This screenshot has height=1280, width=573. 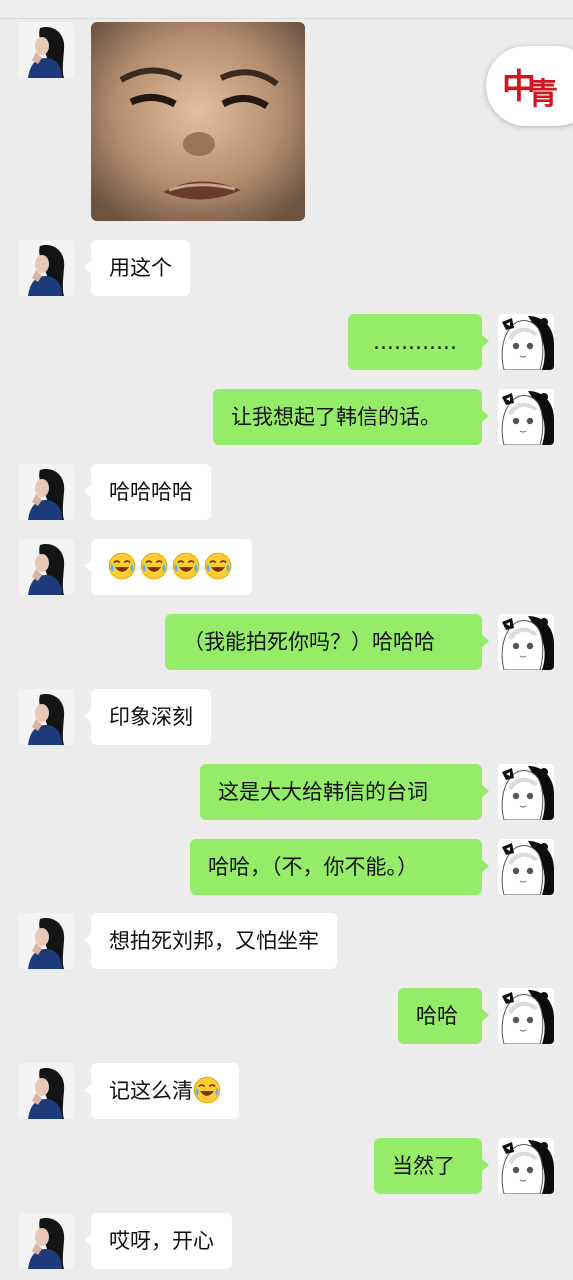 What do you see at coordinates (351, 417) in the screenshot?
I see `outgoing-message-bubble: 让我想起了韩信的话。` at bounding box center [351, 417].